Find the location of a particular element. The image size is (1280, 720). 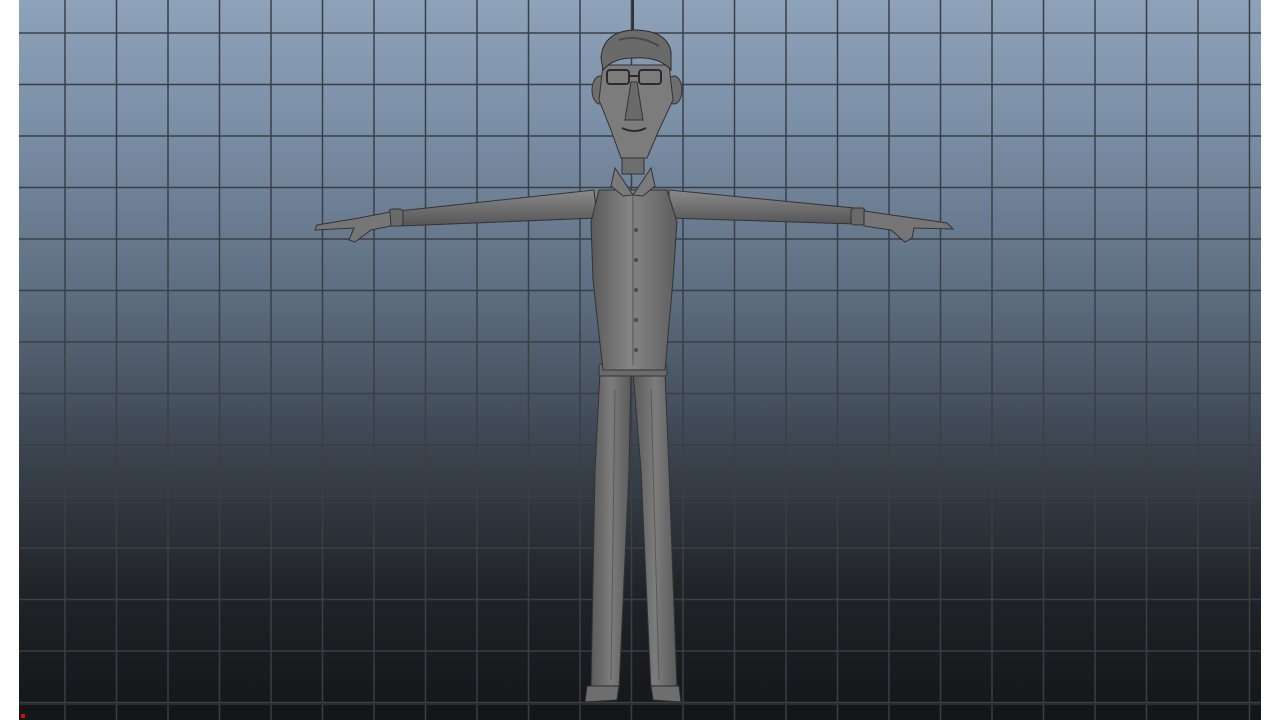

shoes is located at coordinates (633, 694).